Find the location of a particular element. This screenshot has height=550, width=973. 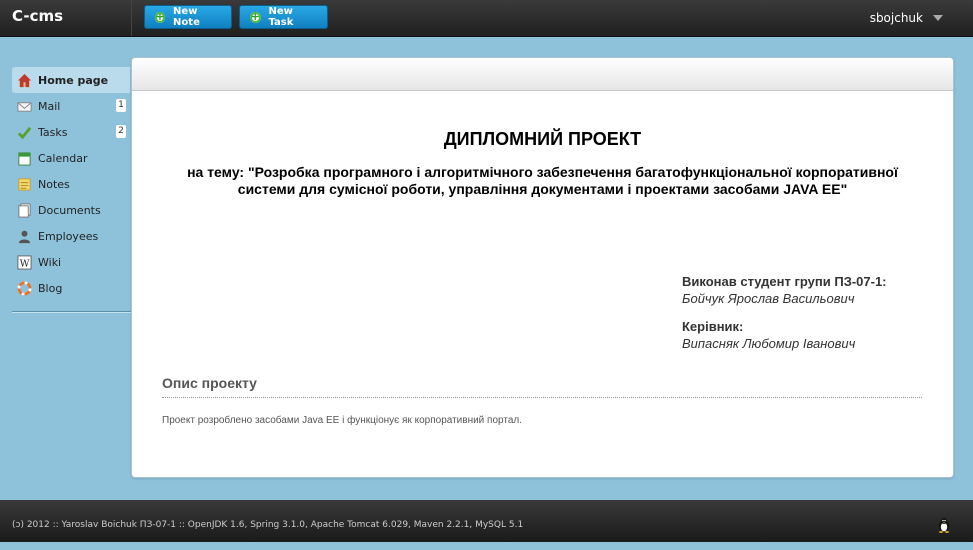

advisor-label: Керівник: is located at coordinates (713, 326).